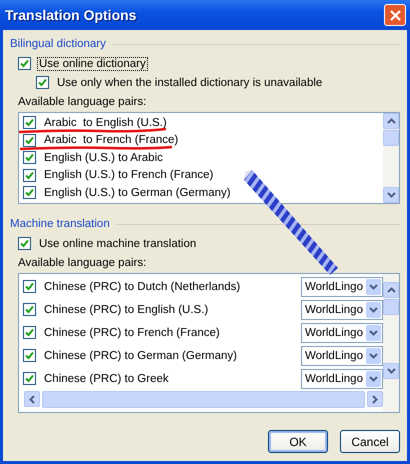 Image resolution: width=410 pixels, height=464 pixels. What do you see at coordinates (58, 44) in the screenshot?
I see `section-heading: Bilingual dictionary` at bounding box center [58, 44].